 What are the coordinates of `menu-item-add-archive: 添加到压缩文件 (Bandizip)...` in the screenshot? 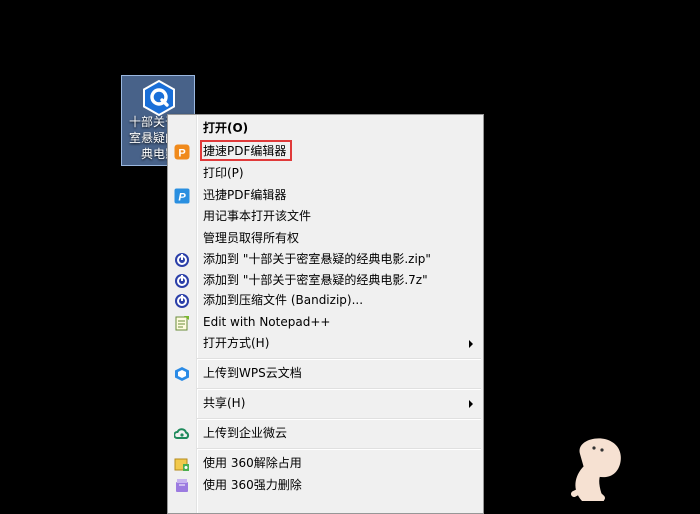 It's located at (325, 300).